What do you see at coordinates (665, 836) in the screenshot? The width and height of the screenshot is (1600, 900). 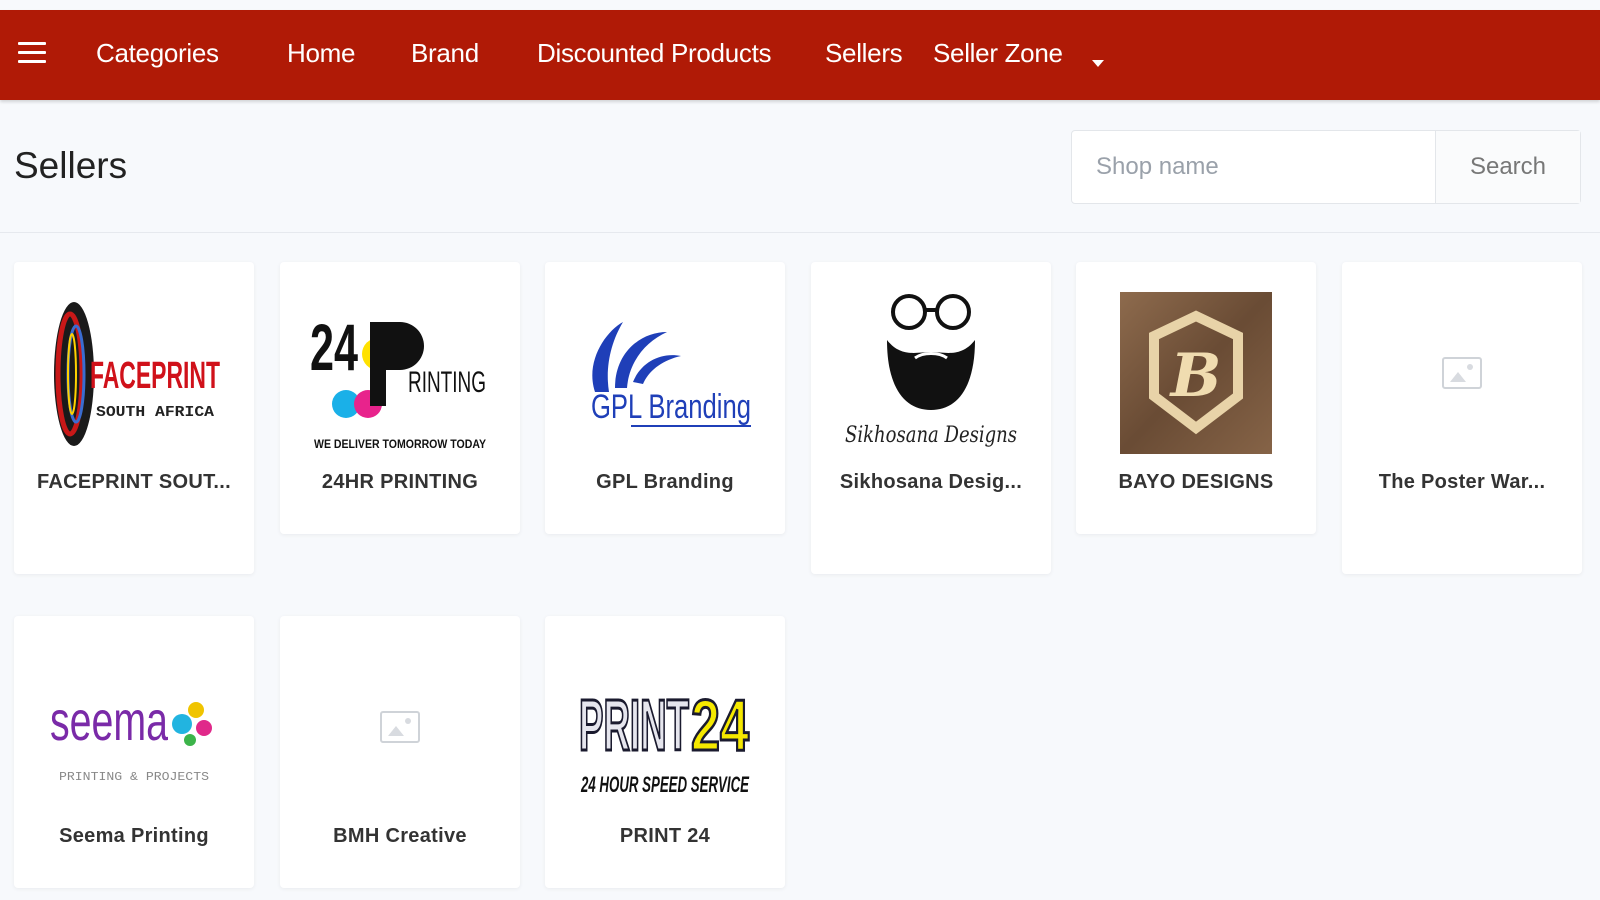 I see `seller-name: PRINT 24` at bounding box center [665, 836].